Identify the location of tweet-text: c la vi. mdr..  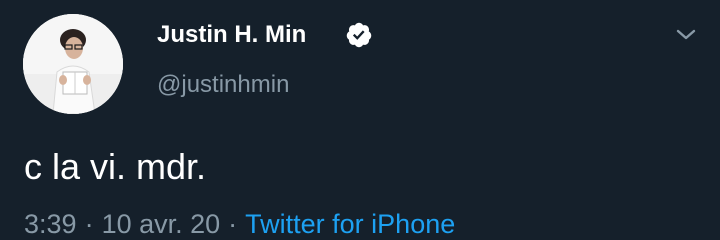
(115, 166).